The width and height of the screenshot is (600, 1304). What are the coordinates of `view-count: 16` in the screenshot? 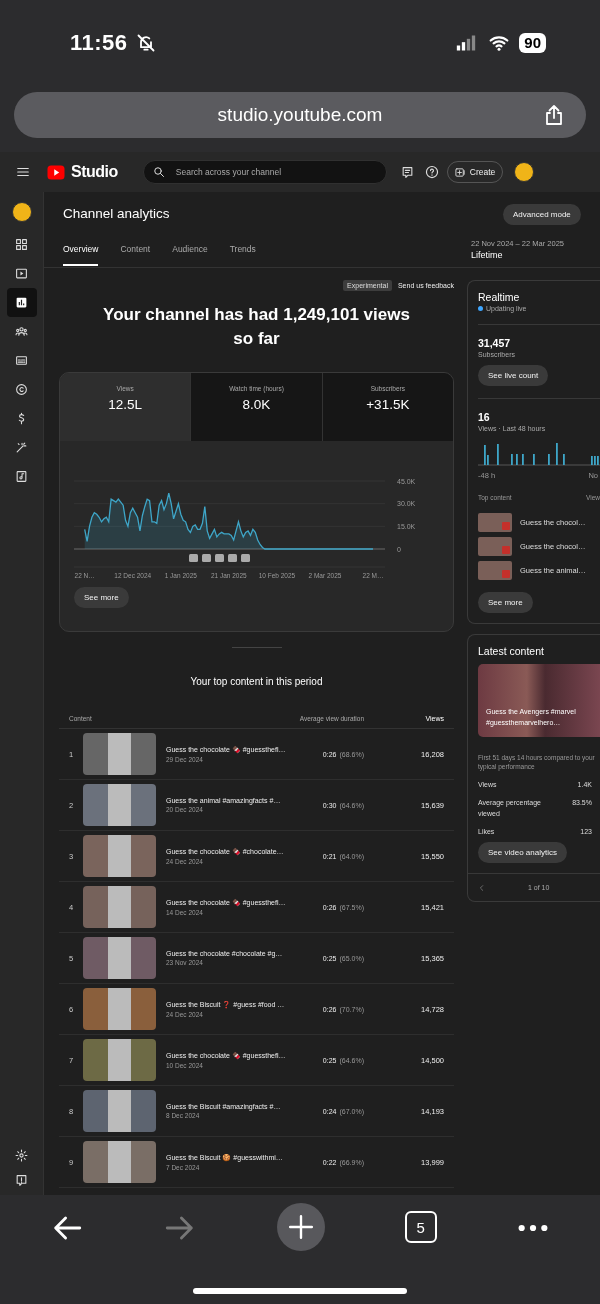 It's located at (484, 417).